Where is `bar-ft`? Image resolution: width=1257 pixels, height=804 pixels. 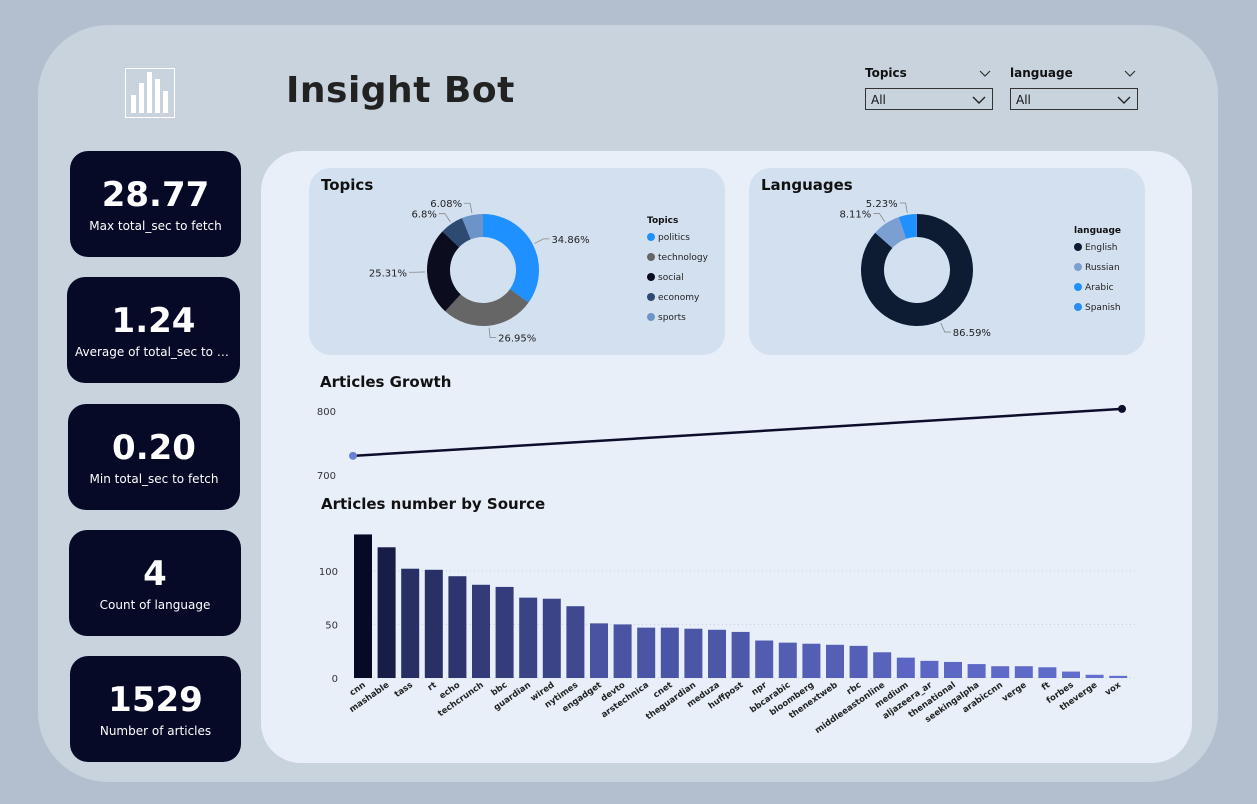
bar-ft is located at coordinates (1047, 672).